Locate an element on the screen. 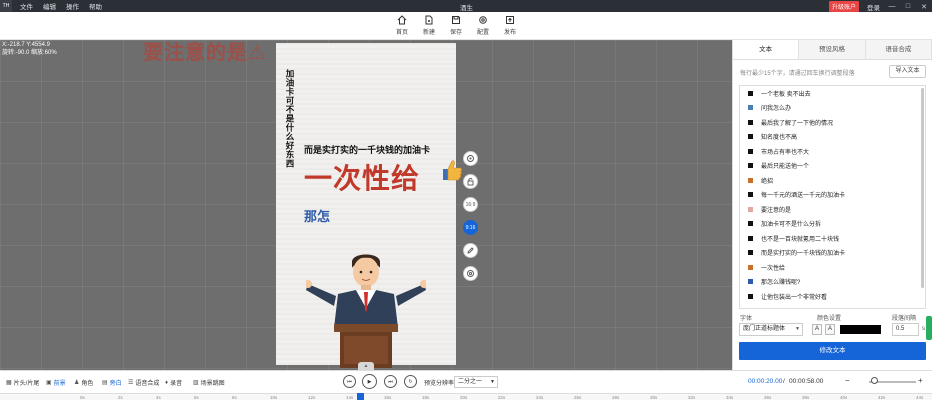  text-color-a-button: A is located at coordinates (817, 329).